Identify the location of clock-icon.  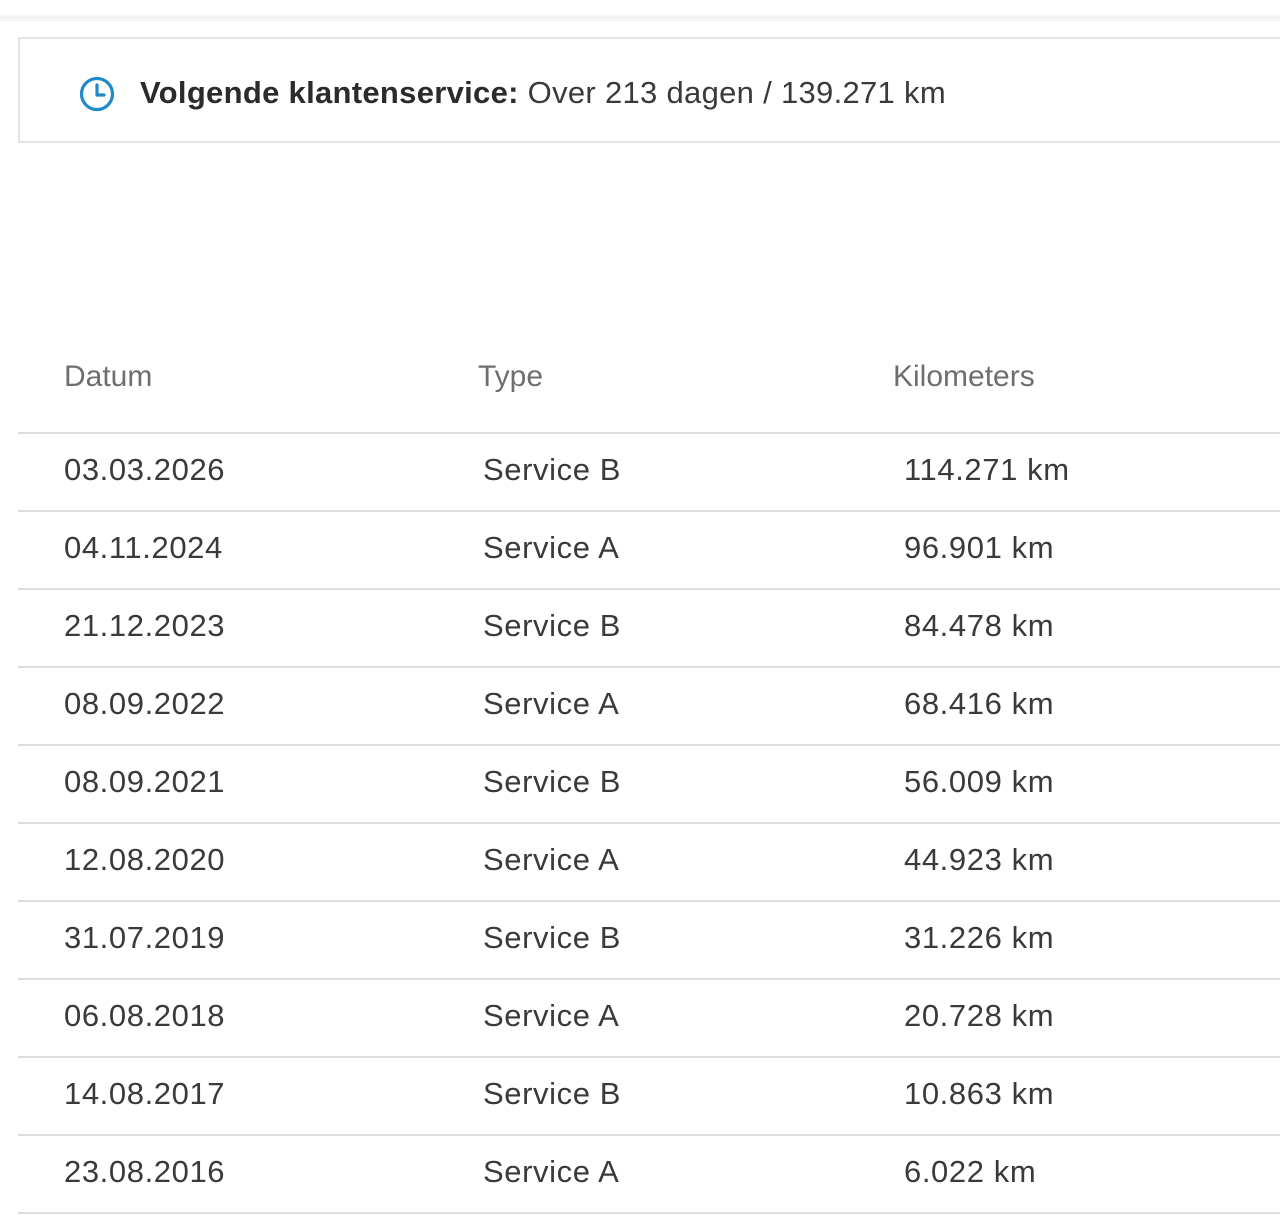
(97, 94).